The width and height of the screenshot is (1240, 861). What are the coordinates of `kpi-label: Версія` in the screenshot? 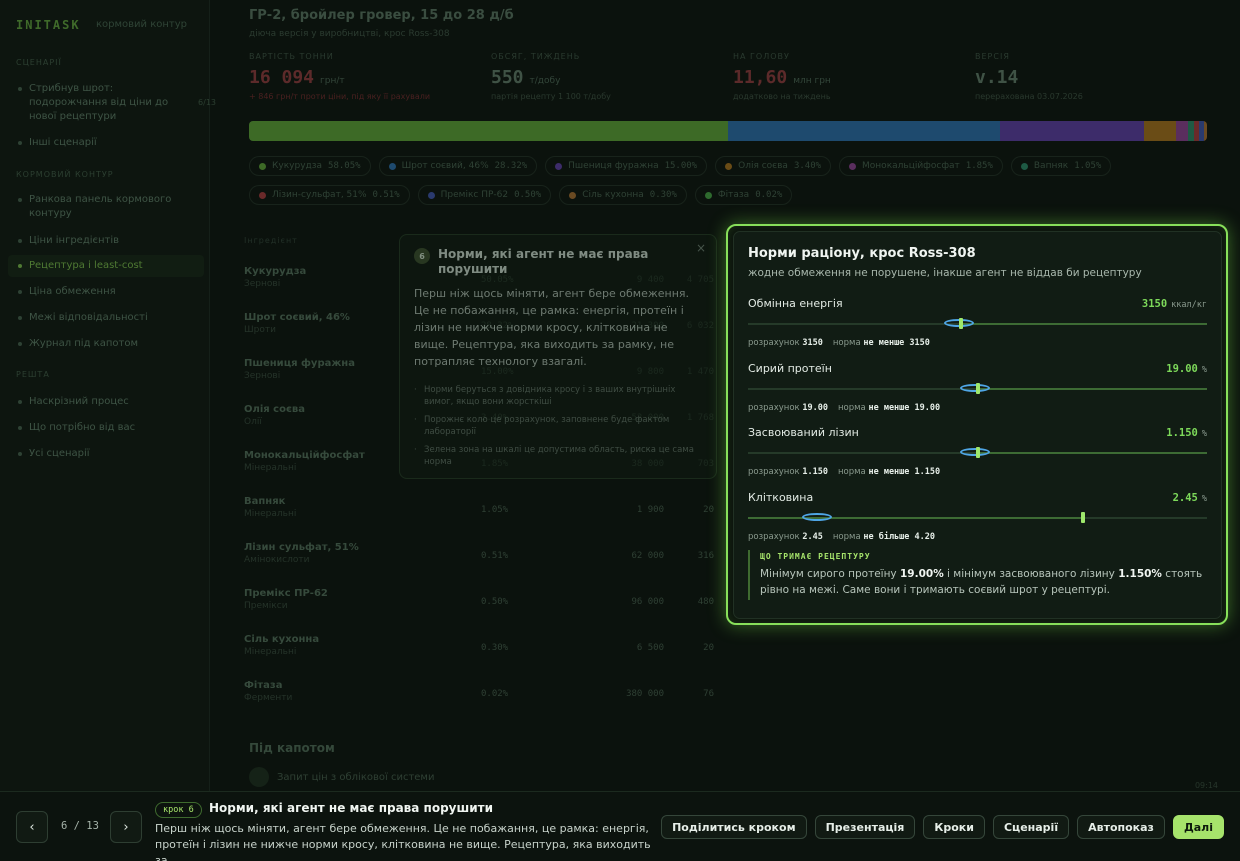 It's located at (992, 56).